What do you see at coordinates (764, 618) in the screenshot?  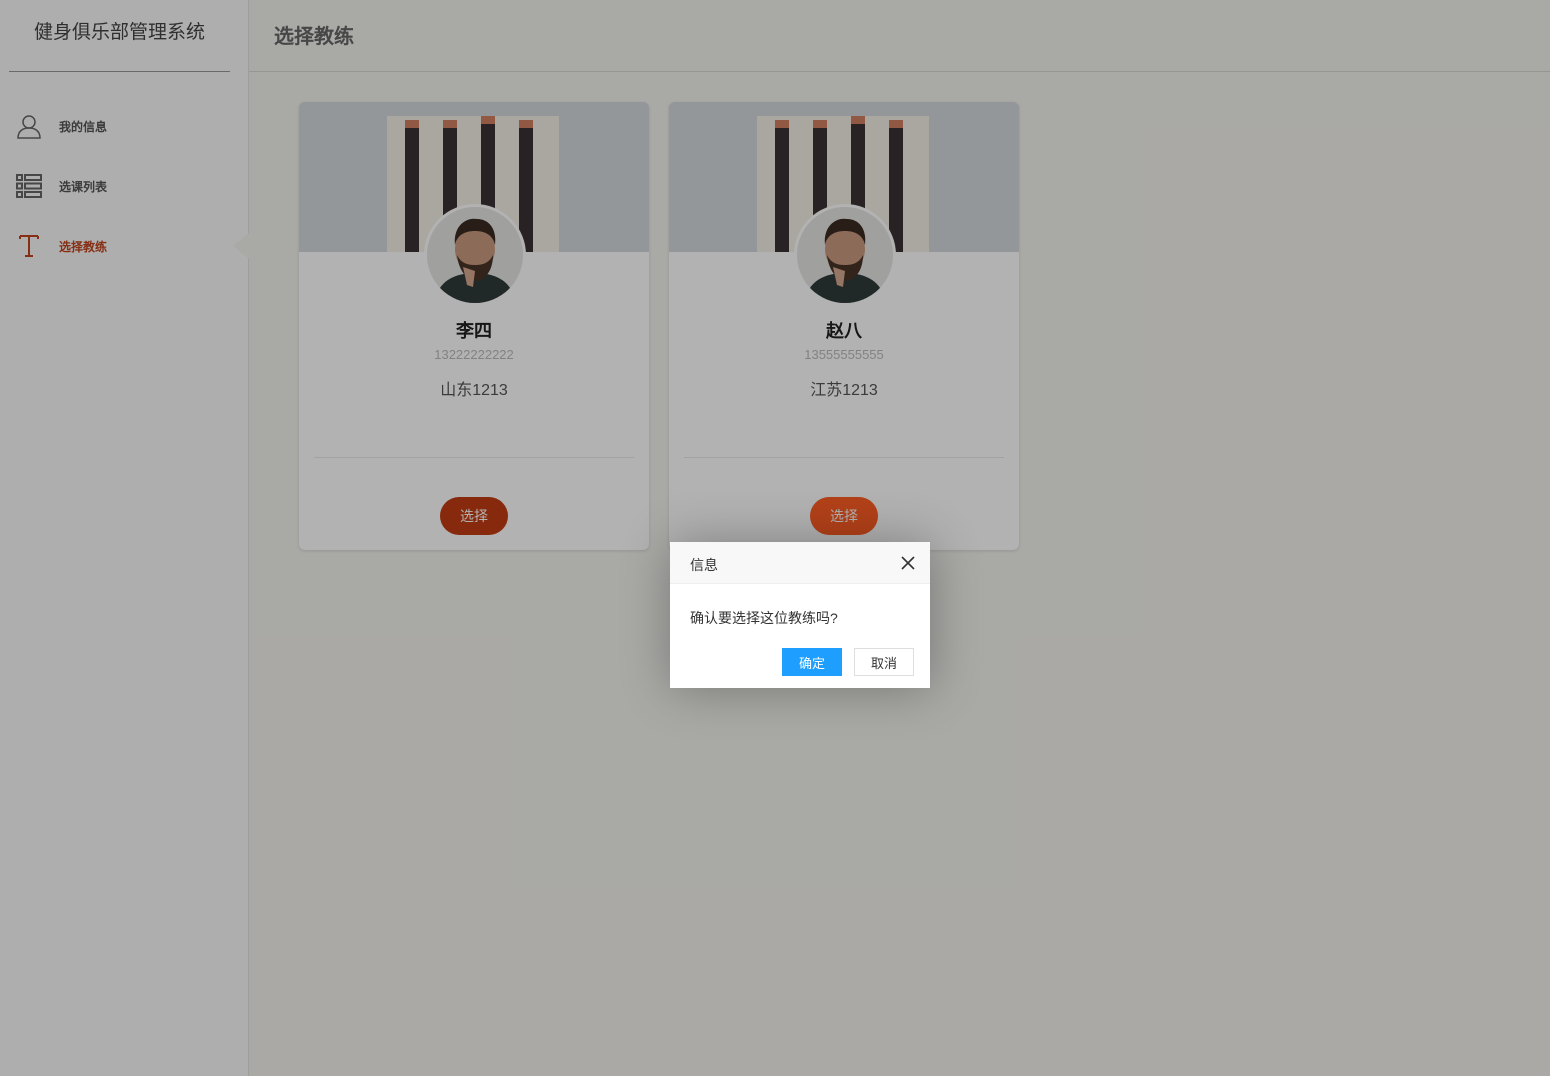 I see `dialog-message: 确认要选择这位教练吗?` at bounding box center [764, 618].